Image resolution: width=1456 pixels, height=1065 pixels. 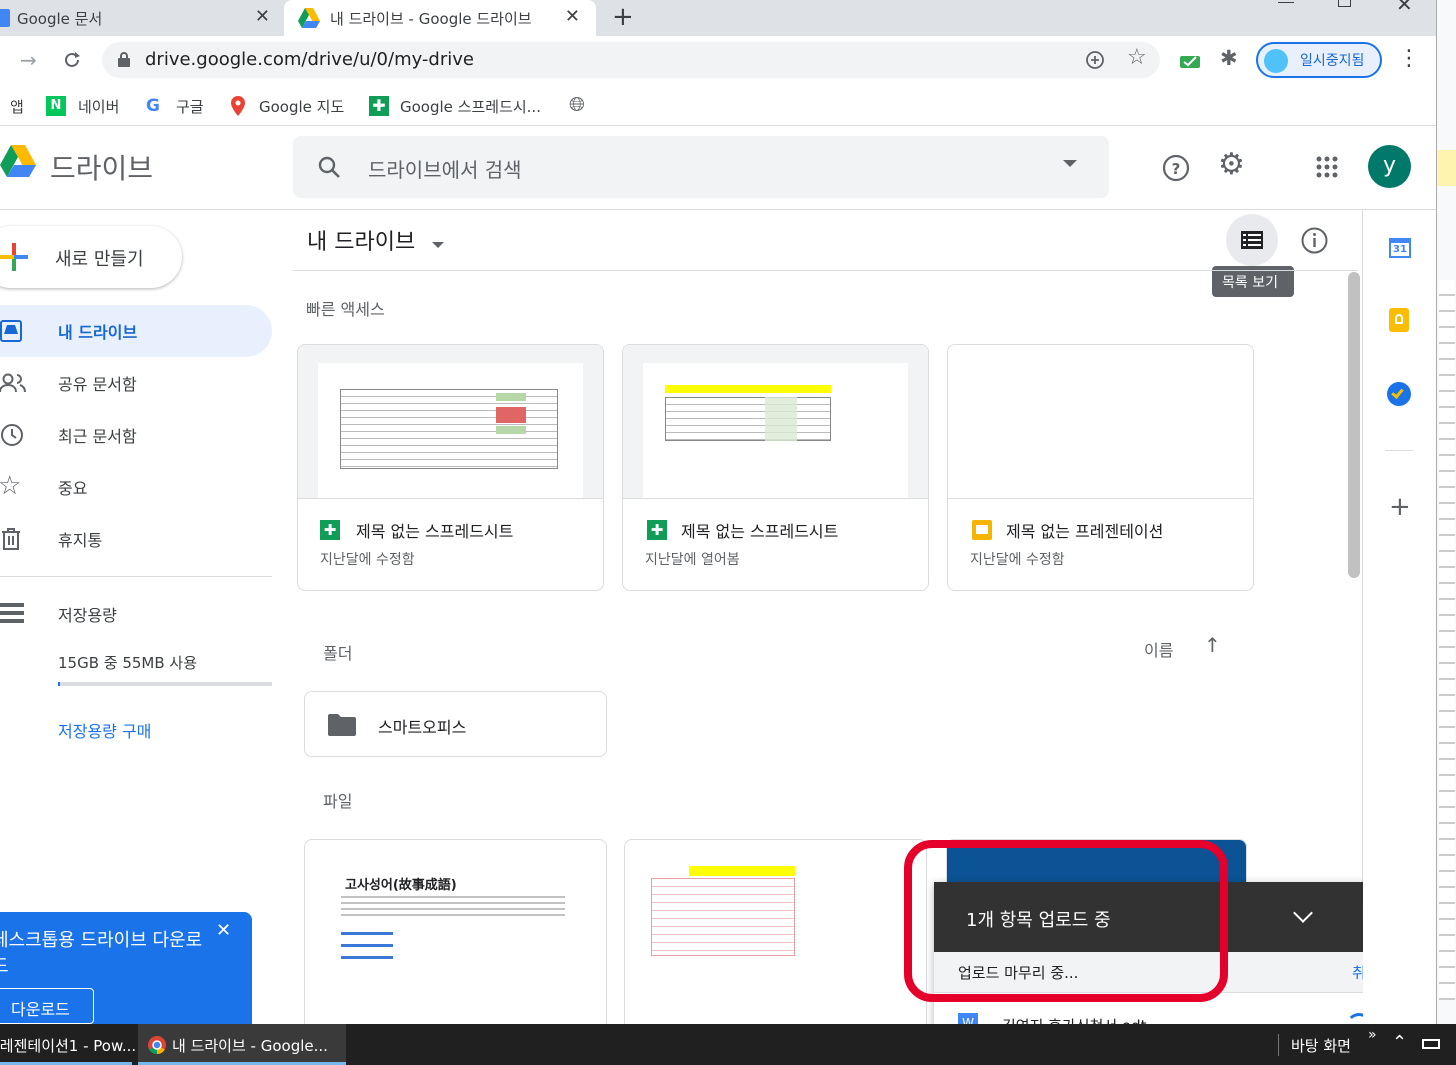 What do you see at coordinates (153, 106) in the screenshot?
I see `google-icon: G` at bounding box center [153, 106].